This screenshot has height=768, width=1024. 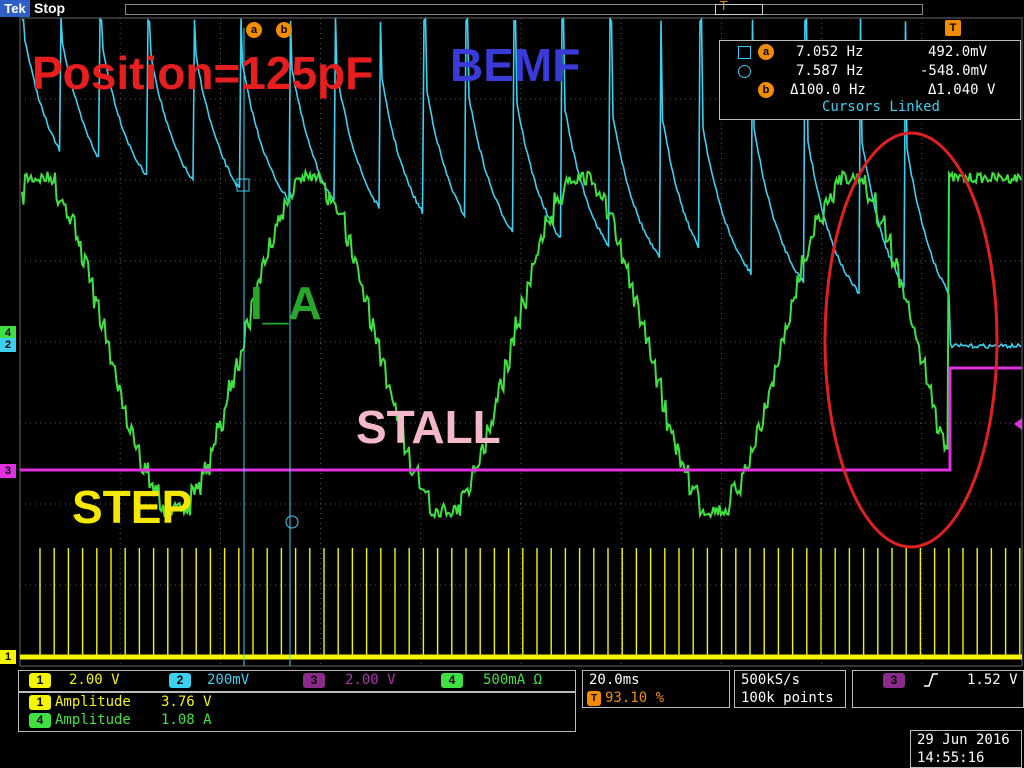 I want to click on timebase-panel: 20.0ms T 93.10 %, so click(x=656, y=689).